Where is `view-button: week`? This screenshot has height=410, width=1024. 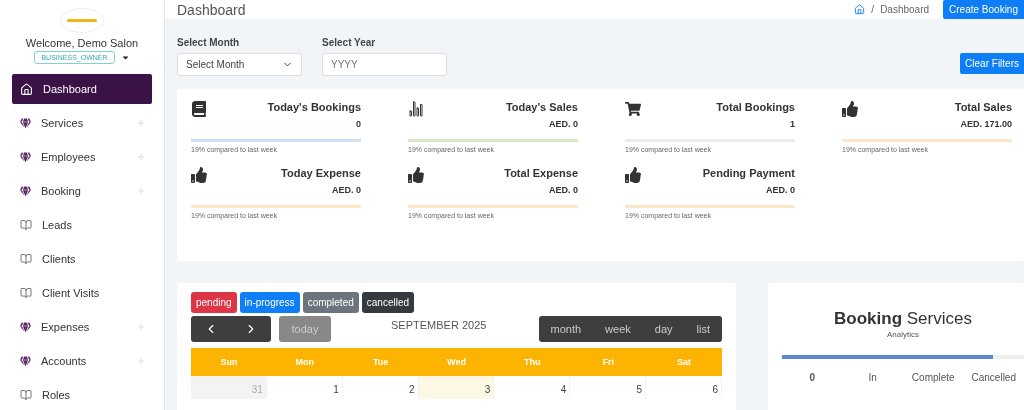
view-button: week is located at coordinates (618, 329).